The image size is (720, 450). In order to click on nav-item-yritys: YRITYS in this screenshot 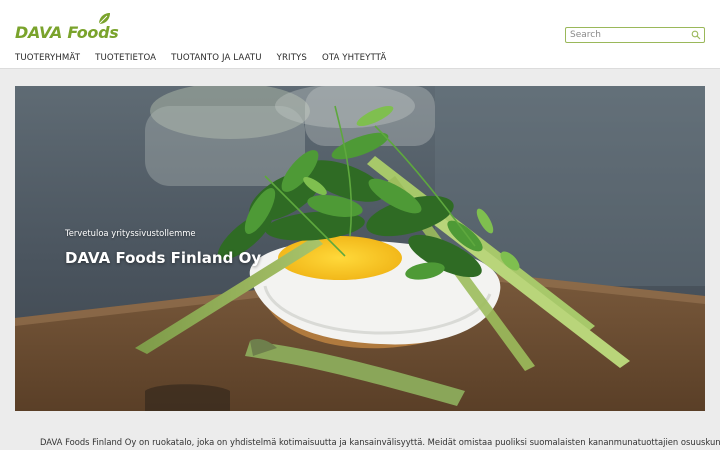, I will do `click(292, 58)`.